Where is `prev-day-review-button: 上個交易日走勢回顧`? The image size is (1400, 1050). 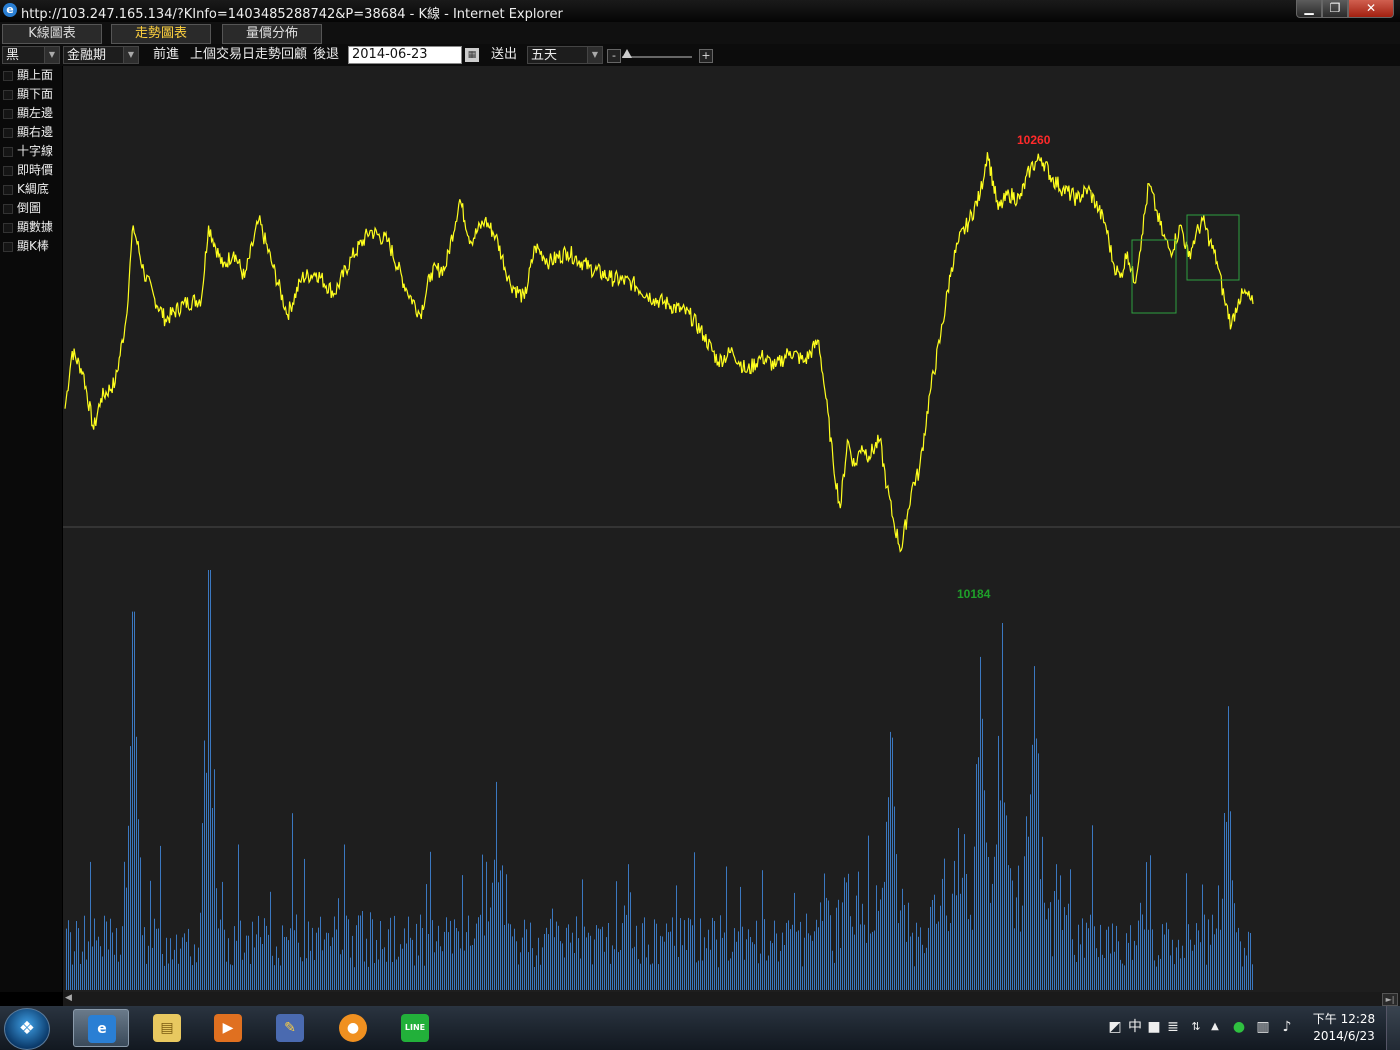
prev-day-review-button: 上個交易日走勢回顧 is located at coordinates (248, 55).